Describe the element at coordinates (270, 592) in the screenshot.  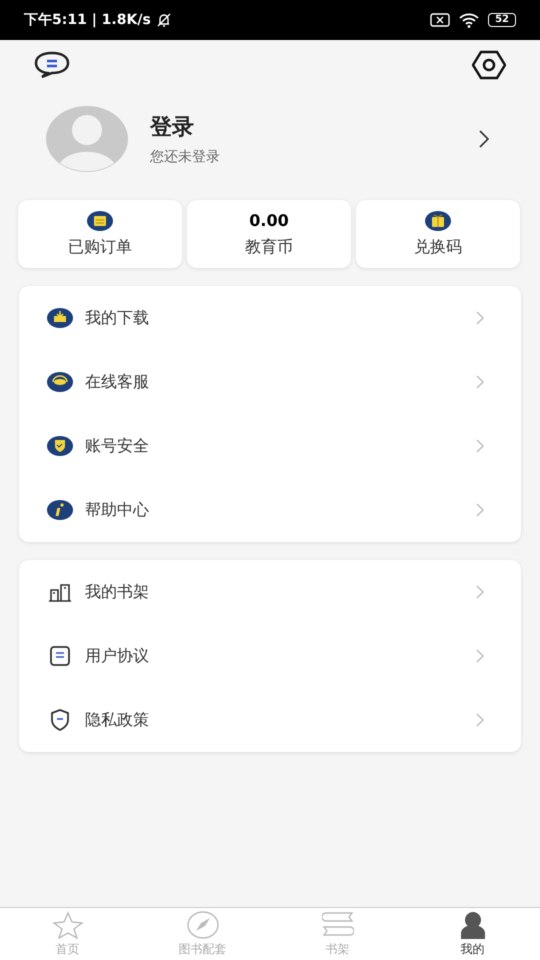
I see `menu-item: 我的书架` at that location.